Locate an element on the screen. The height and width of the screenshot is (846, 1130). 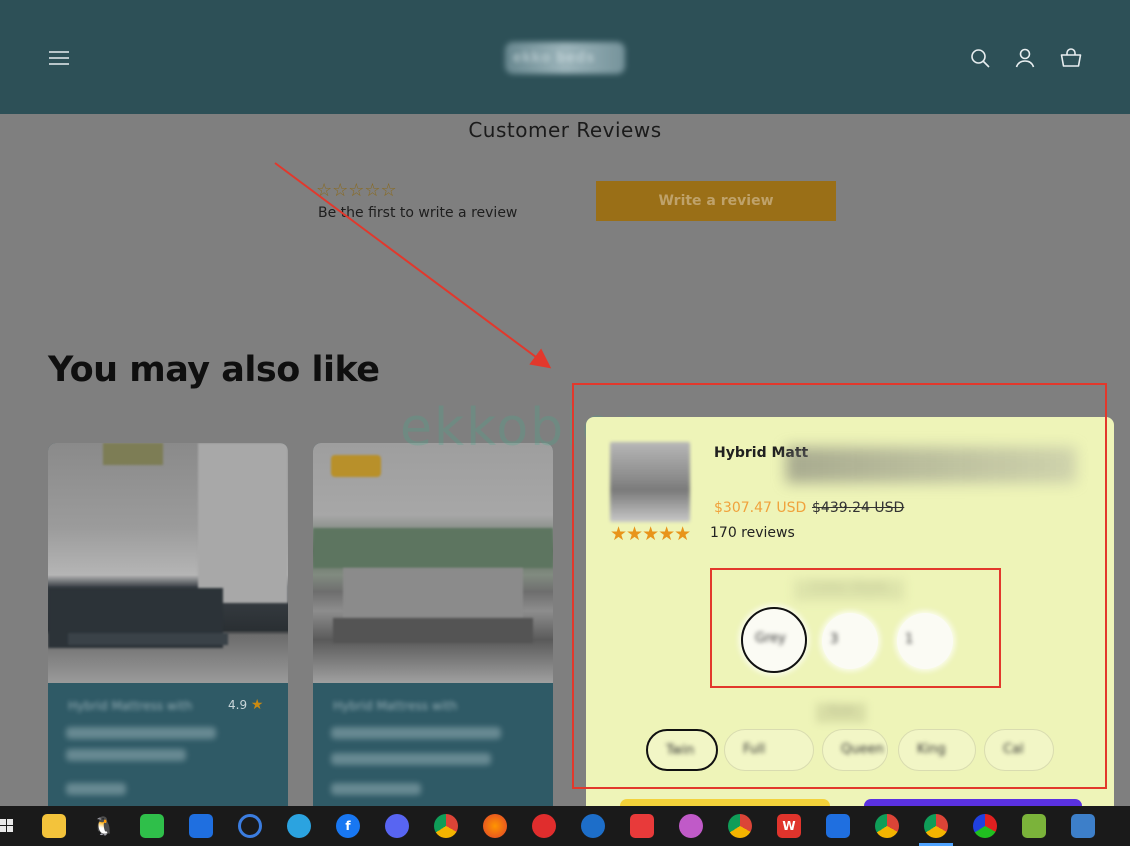
search-icon is located at coordinates (980, 58).